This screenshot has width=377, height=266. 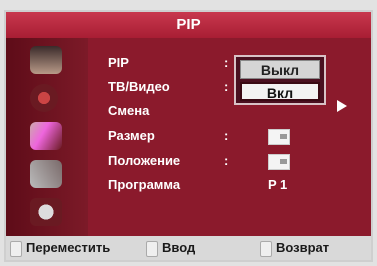 What do you see at coordinates (266, 248) in the screenshot?
I see `return-icon` at bounding box center [266, 248].